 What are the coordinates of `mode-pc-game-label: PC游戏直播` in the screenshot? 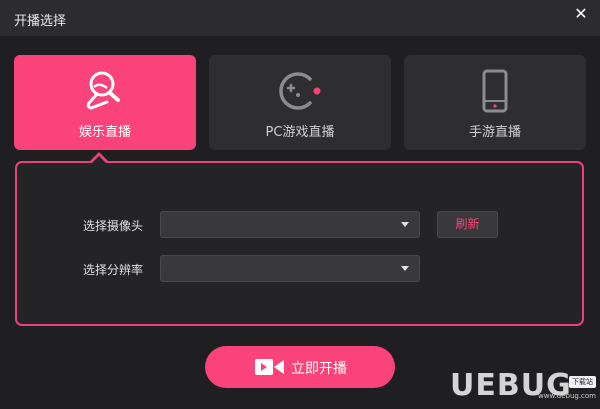 It's located at (300, 132).